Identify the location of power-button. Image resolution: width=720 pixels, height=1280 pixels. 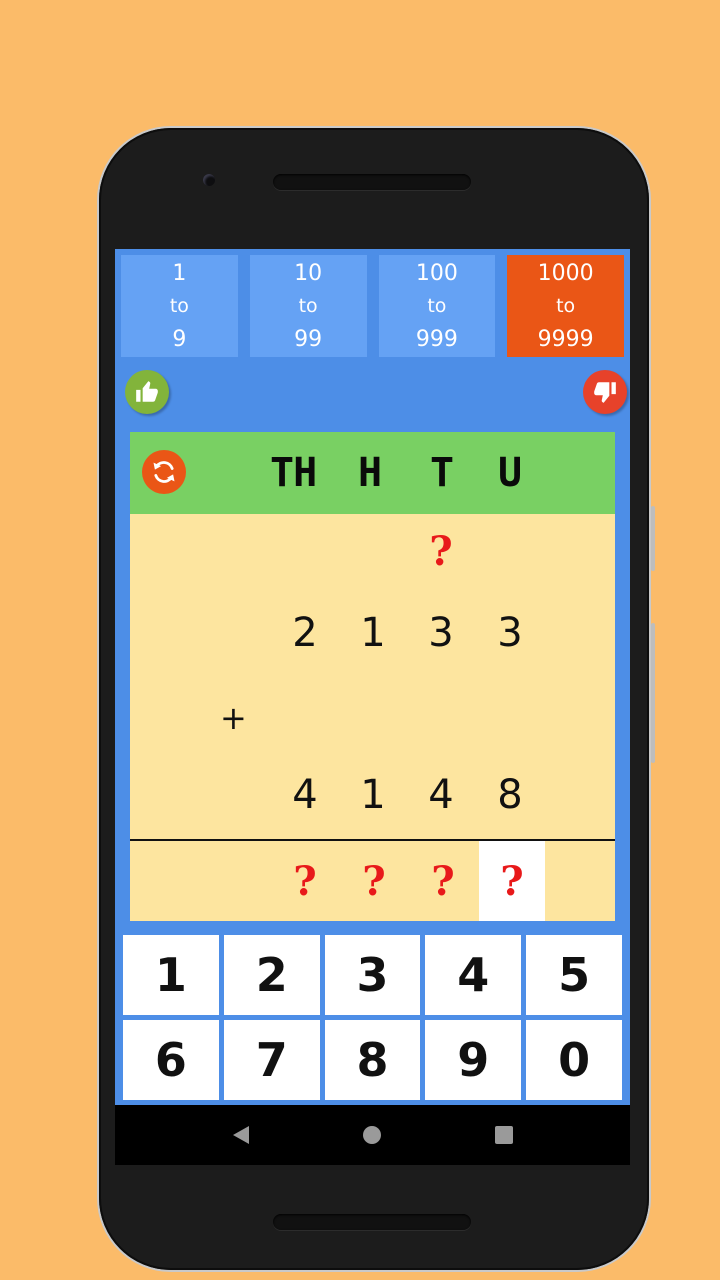
(653, 538).